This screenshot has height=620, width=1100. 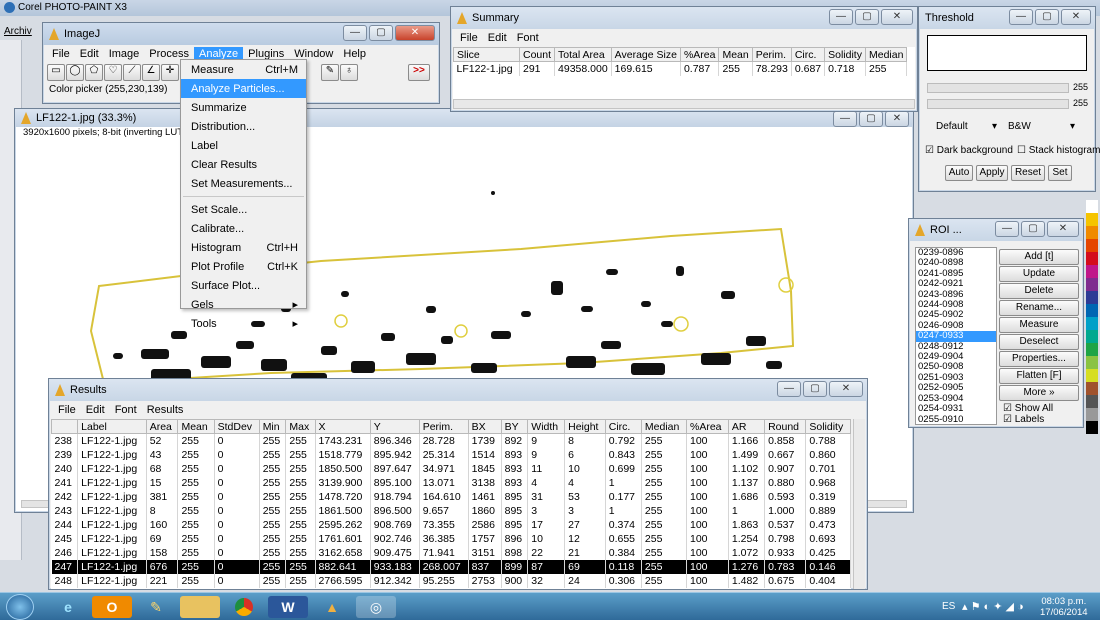 I want to click on more-button: More », so click(x=1039, y=393).